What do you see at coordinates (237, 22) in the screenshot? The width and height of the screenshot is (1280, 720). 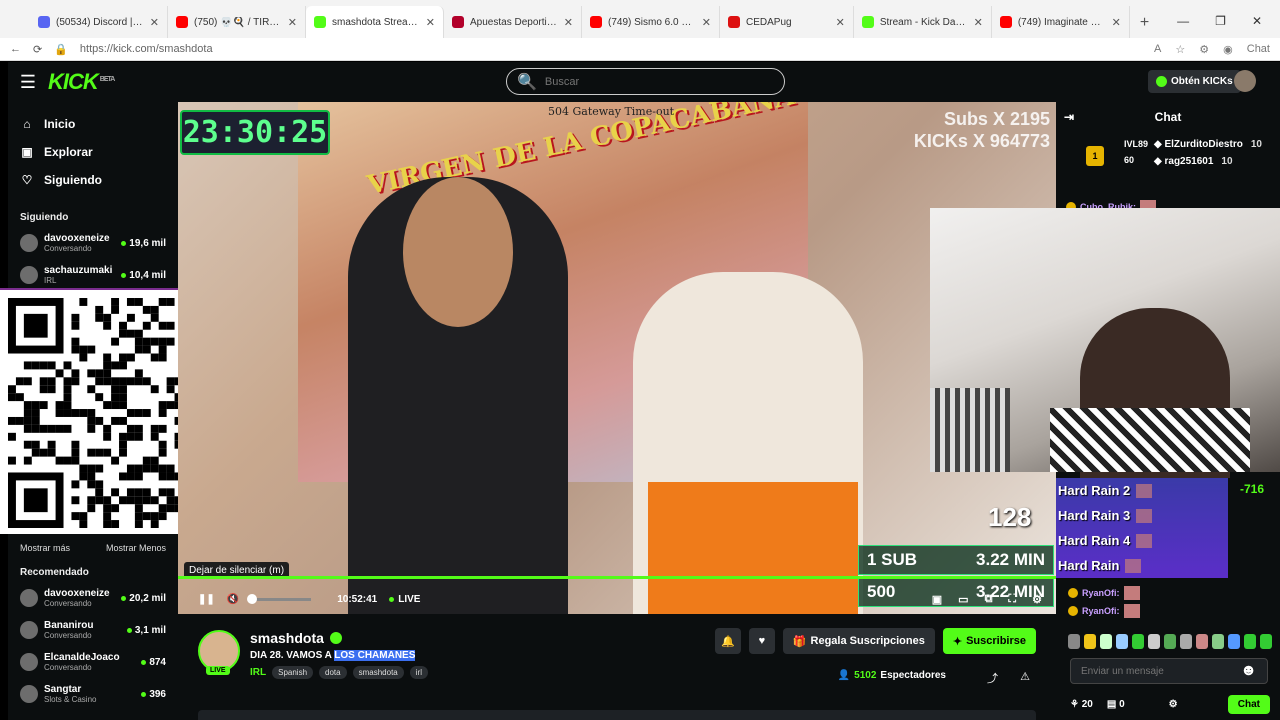 I see `browser-tab: (750) 💀🍳 / TIRANDO FACT ✕` at bounding box center [237, 22].